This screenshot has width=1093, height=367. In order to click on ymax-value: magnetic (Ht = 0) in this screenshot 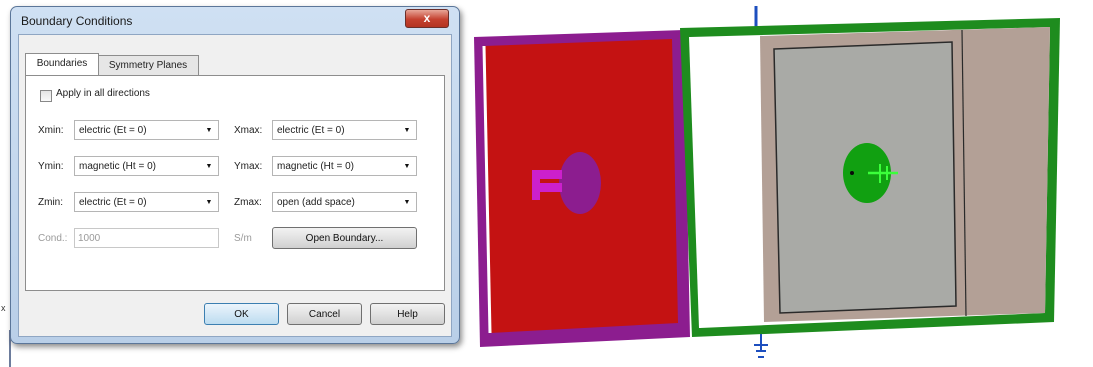, I will do `click(315, 166)`.